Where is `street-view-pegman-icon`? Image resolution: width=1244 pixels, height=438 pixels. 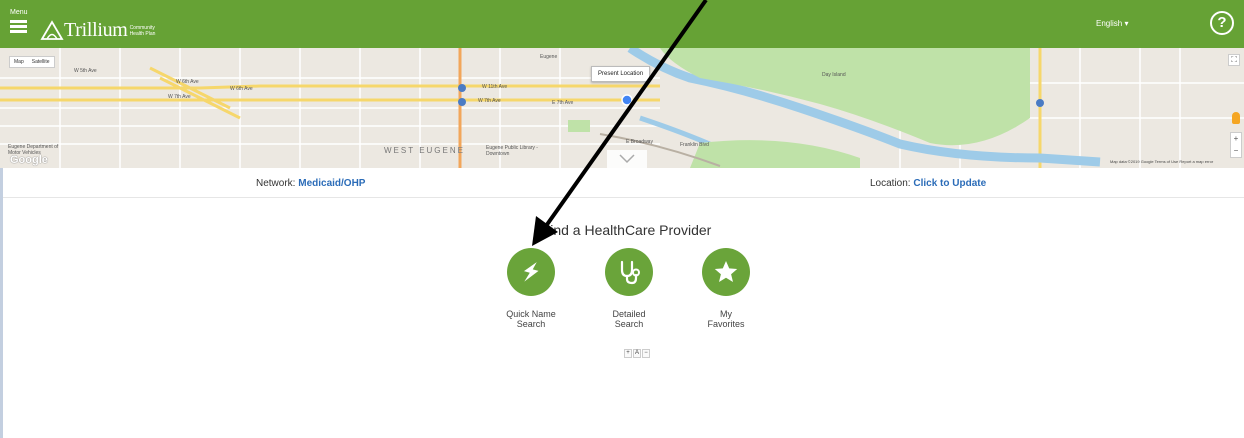
street-view-pegman-icon is located at coordinates (1236, 118).